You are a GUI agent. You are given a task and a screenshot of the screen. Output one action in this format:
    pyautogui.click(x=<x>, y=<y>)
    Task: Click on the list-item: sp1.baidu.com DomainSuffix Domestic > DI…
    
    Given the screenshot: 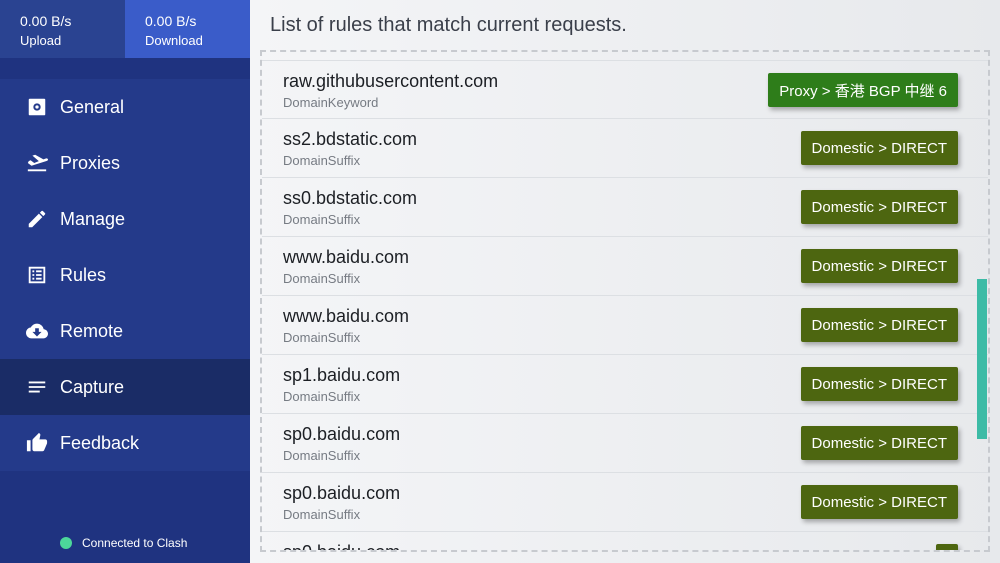 What is the action you would take?
    pyautogui.click(x=625, y=384)
    